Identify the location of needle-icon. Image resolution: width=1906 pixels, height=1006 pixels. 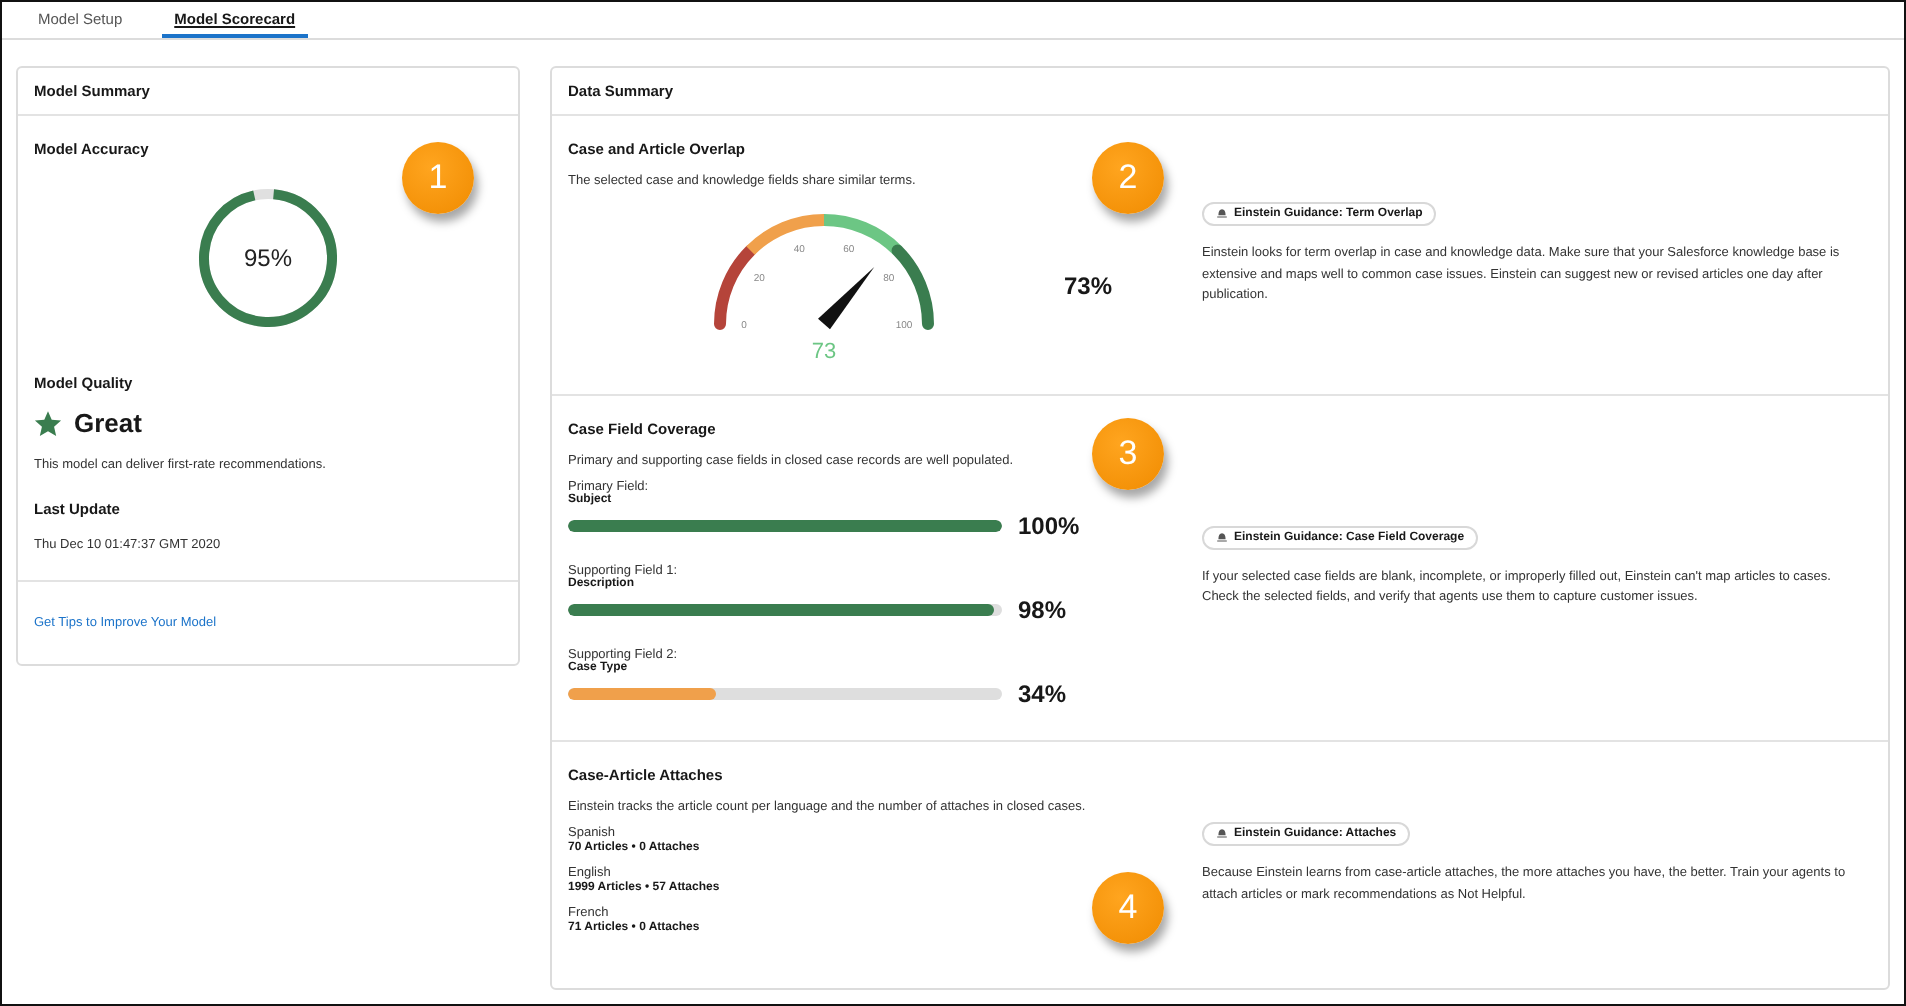
(846, 298).